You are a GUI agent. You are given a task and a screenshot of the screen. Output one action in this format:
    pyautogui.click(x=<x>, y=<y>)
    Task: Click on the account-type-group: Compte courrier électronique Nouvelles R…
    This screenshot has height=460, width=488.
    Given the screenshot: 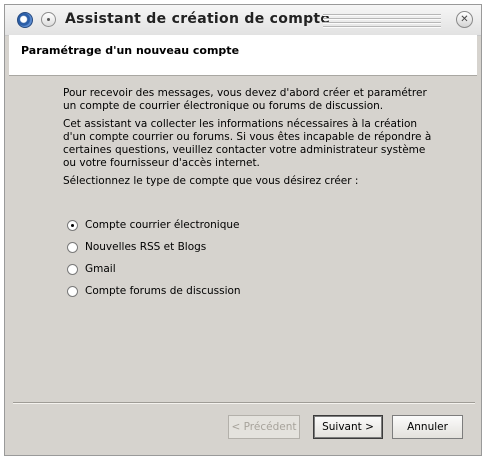 What is the action you would take?
    pyautogui.click(x=154, y=258)
    